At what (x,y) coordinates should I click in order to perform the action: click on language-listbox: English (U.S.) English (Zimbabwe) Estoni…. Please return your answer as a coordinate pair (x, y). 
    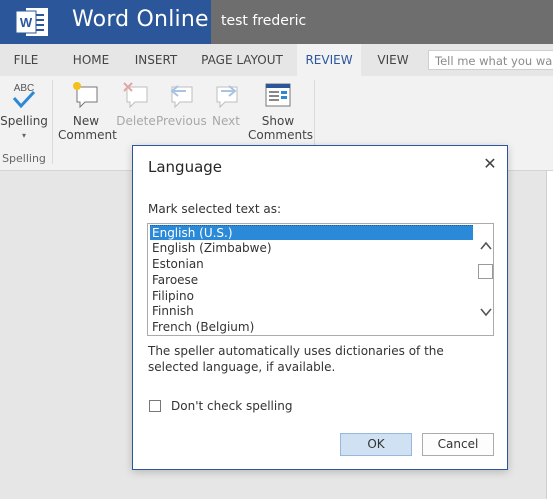
    Looking at the image, I should click on (320, 279).